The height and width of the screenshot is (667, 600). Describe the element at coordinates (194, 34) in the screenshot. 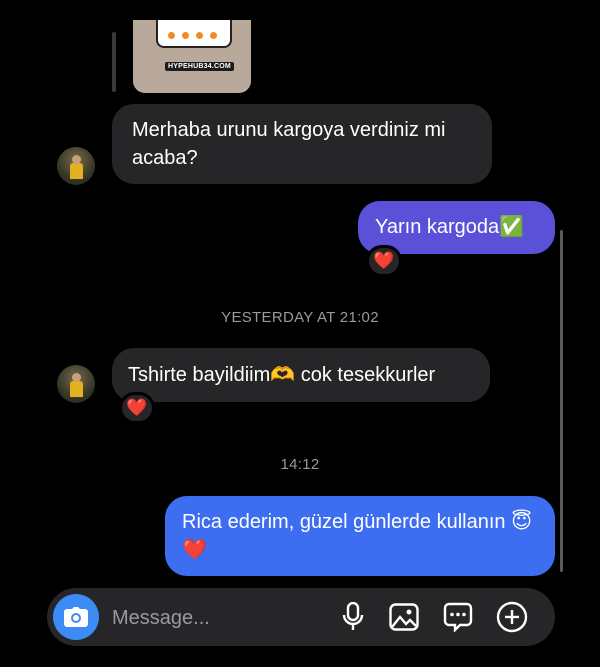

I see `phone-image` at that location.